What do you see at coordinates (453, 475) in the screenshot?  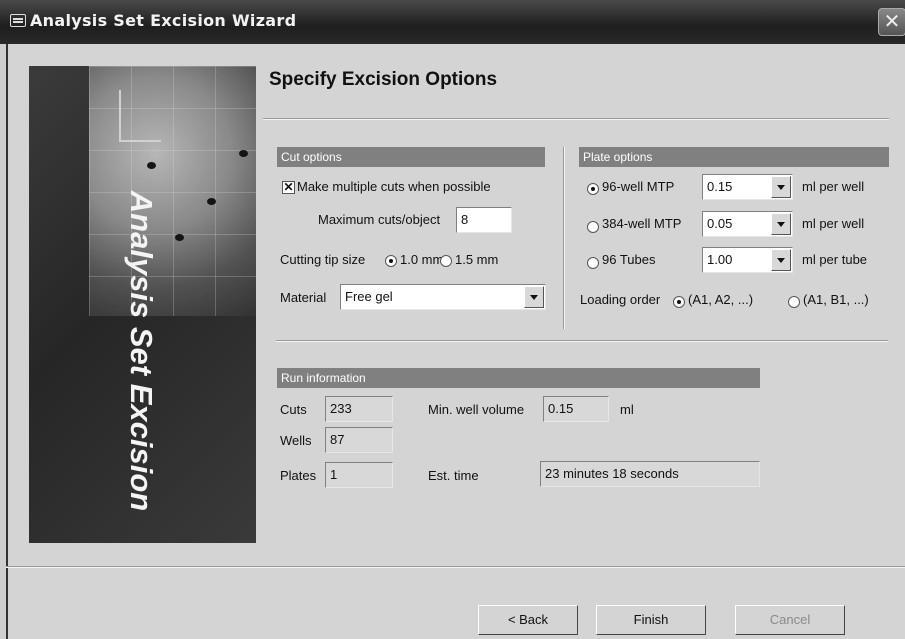 I see `est-time-label: Est. time` at bounding box center [453, 475].